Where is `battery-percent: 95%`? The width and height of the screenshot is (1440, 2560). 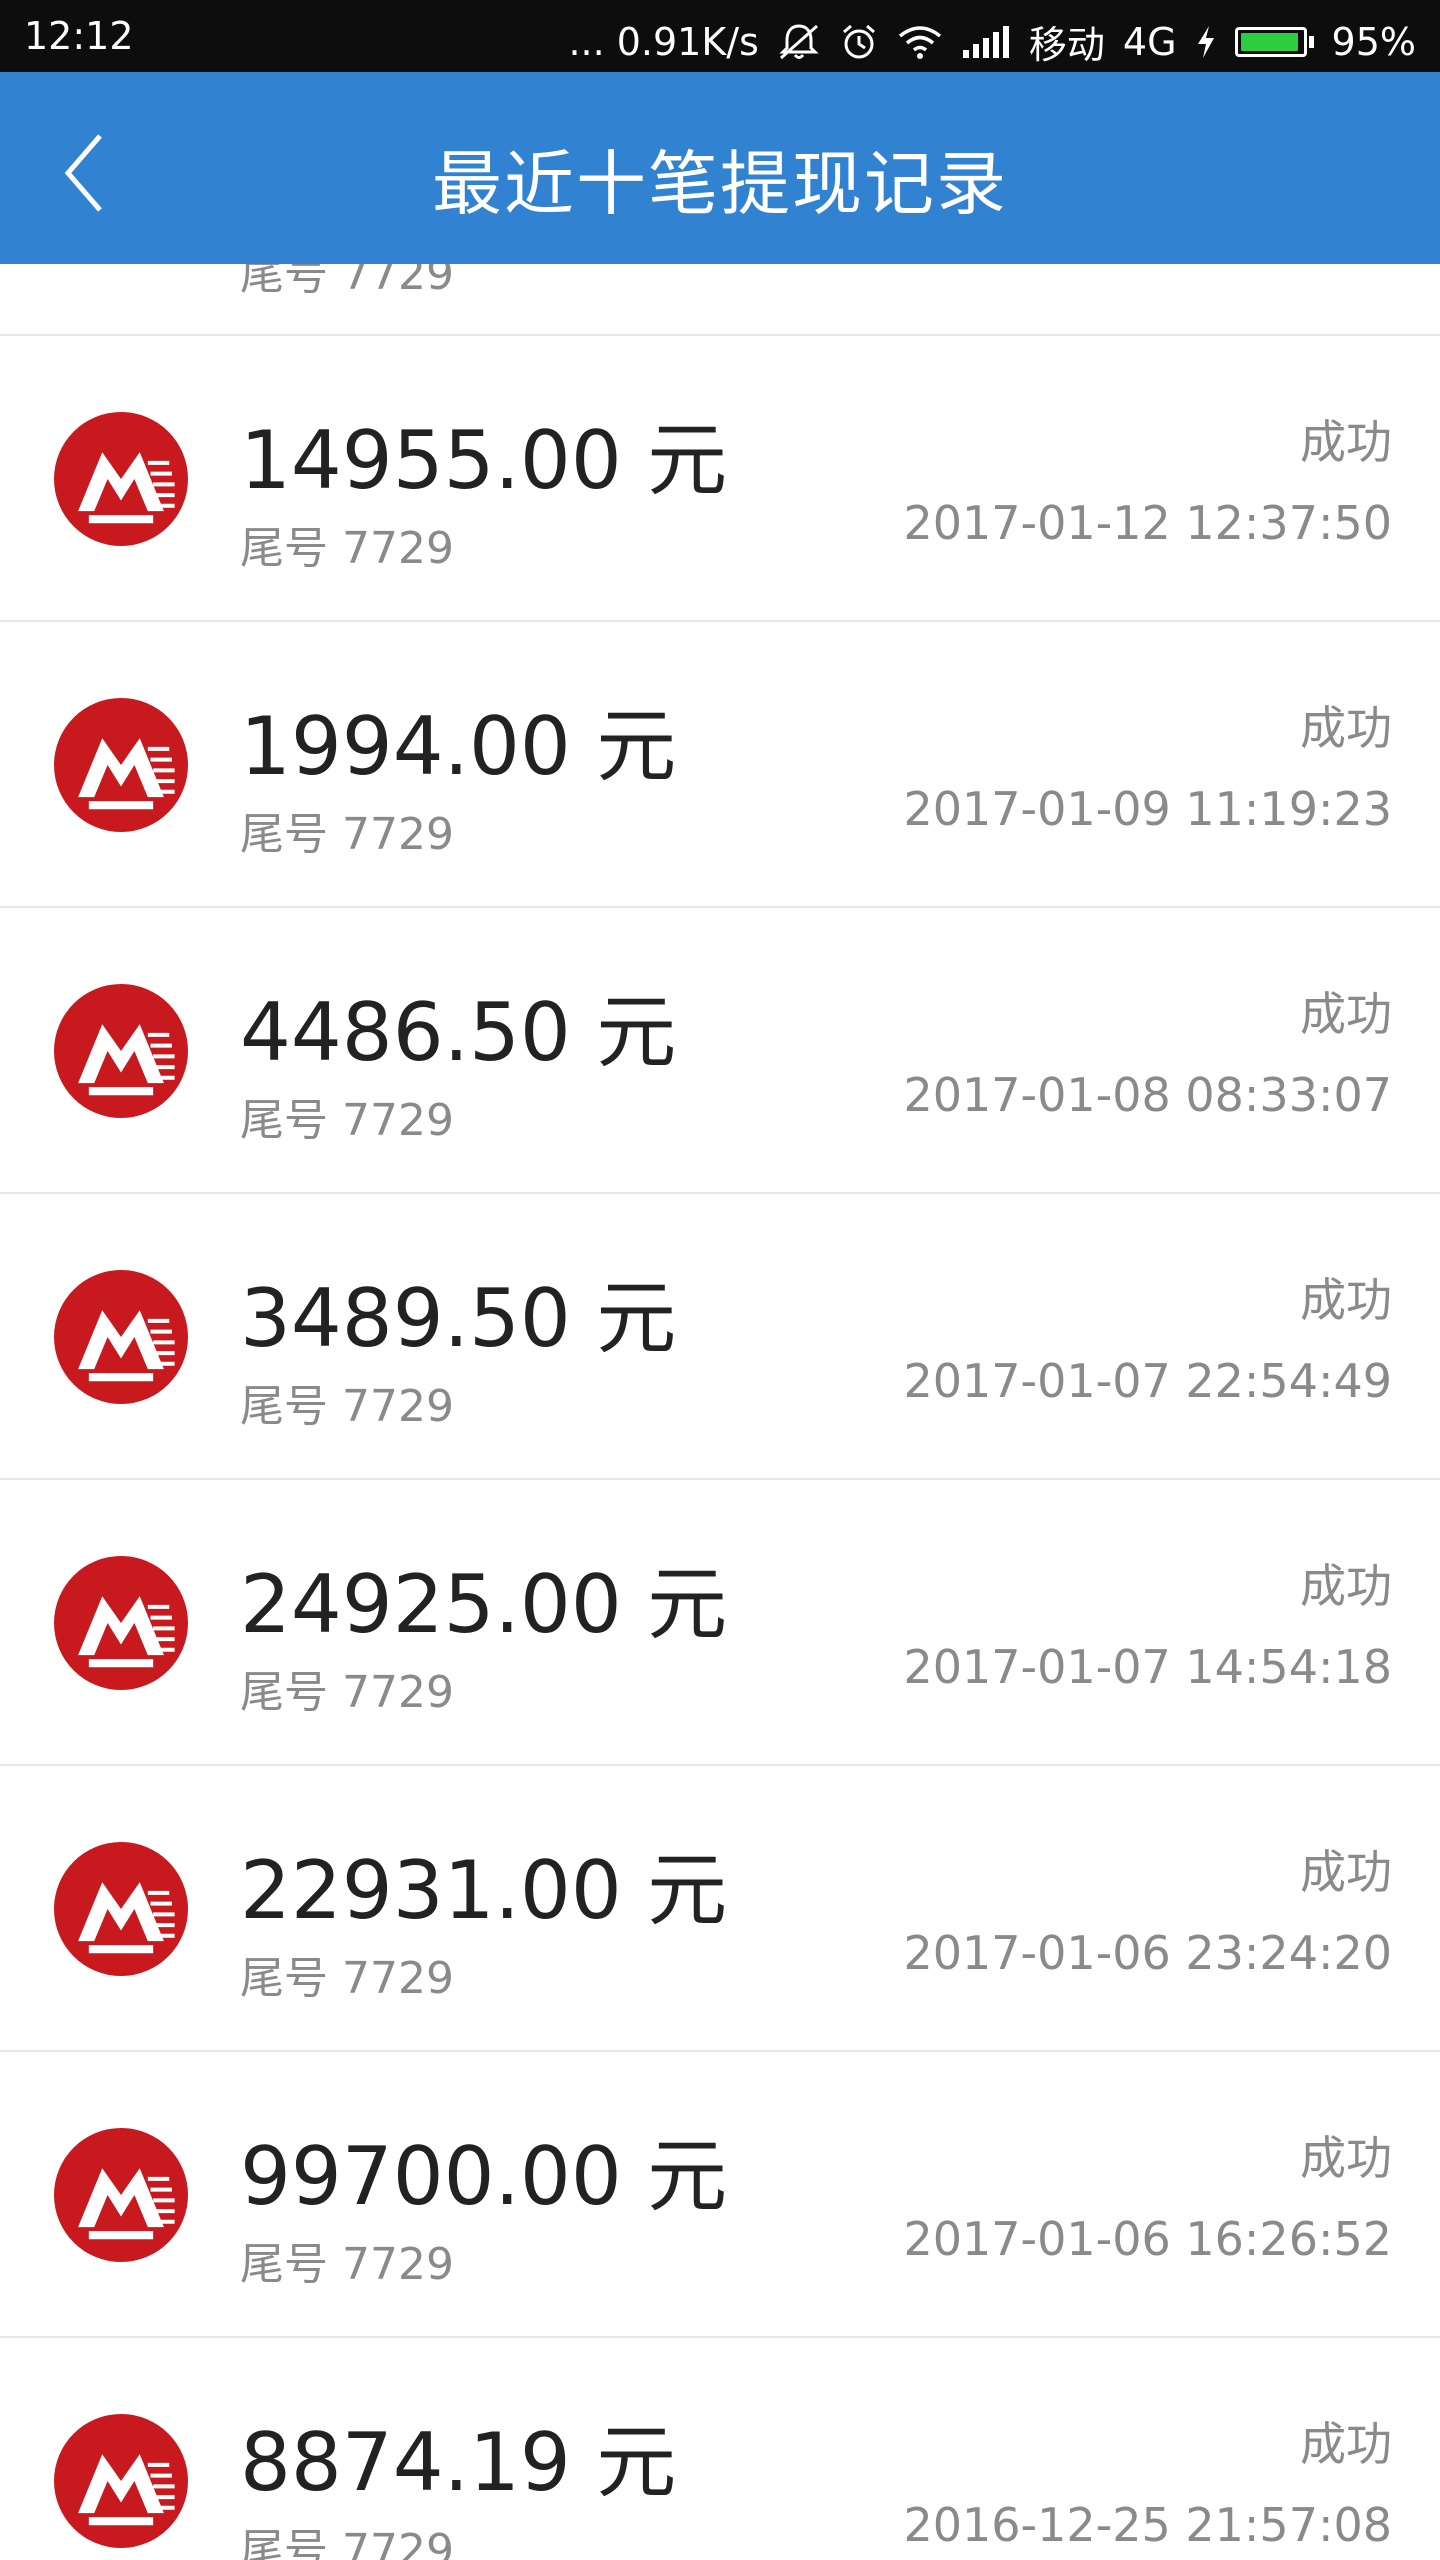
battery-percent: 95% is located at coordinates (1373, 41).